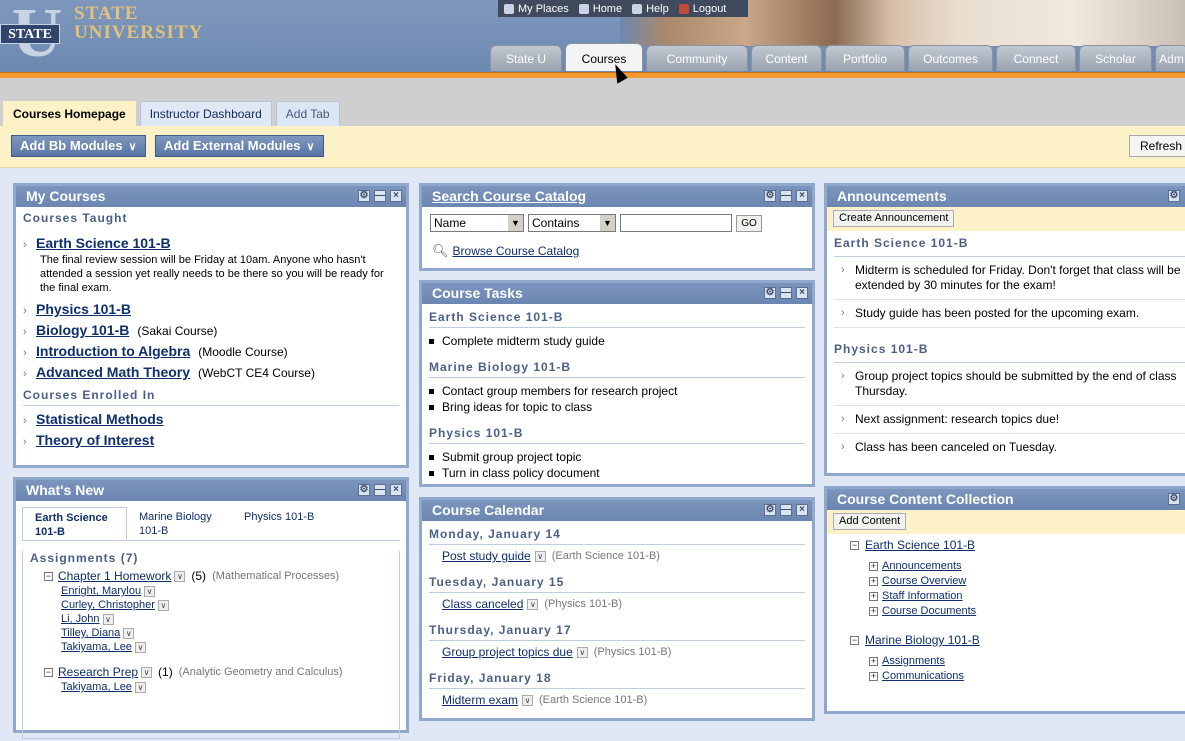 The width and height of the screenshot is (1185, 741). I want to click on logout-link: Logout, so click(710, 9).